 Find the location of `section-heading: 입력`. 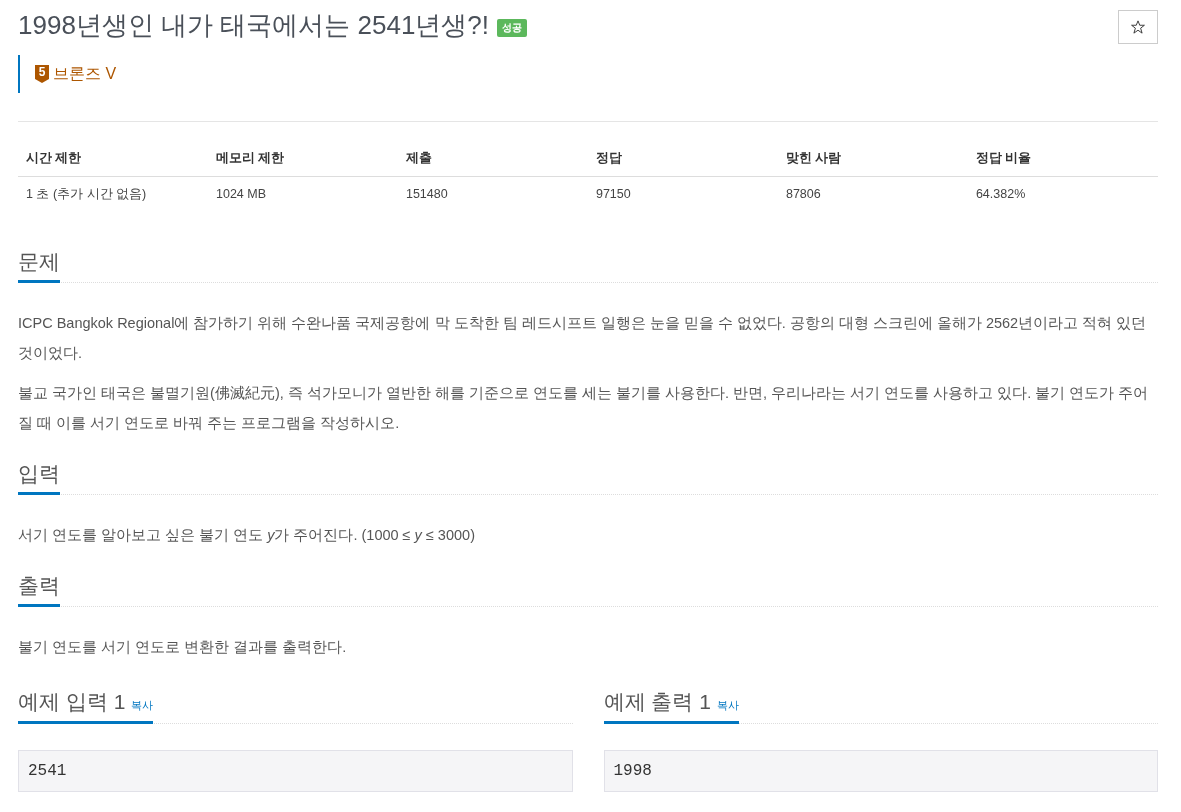

section-heading: 입력 is located at coordinates (39, 477).